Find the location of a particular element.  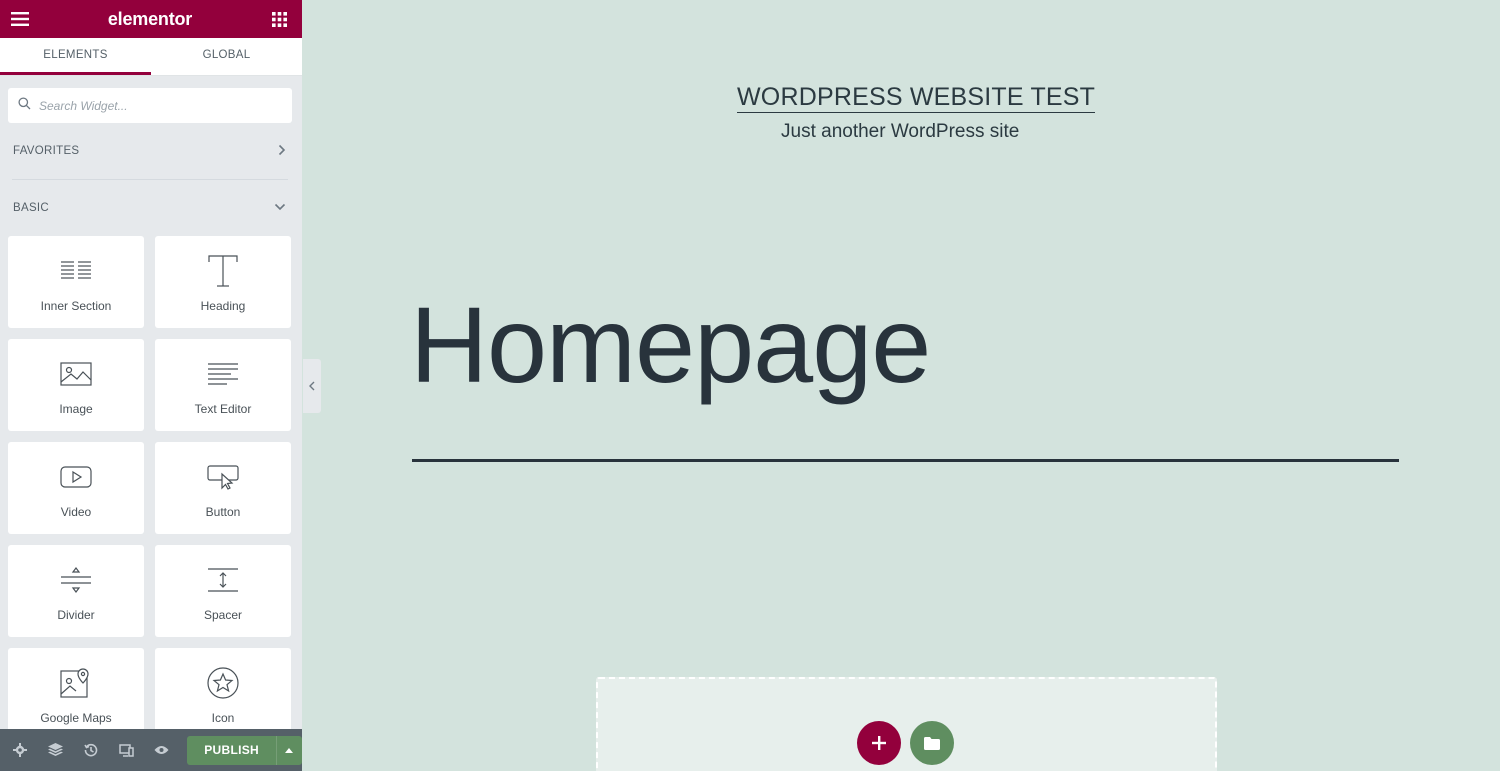

panel-header: elementor is located at coordinates (151, 19).